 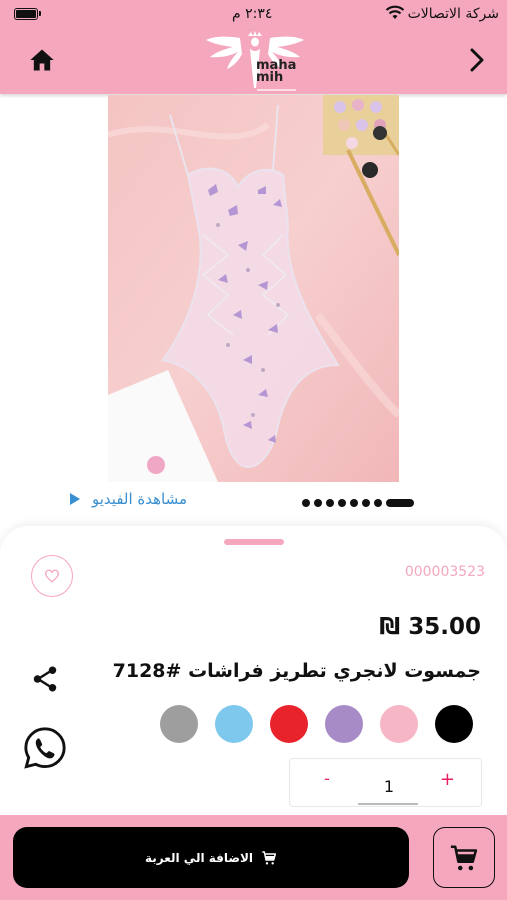 I want to click on color-swatches, so click(x=316, y=724).